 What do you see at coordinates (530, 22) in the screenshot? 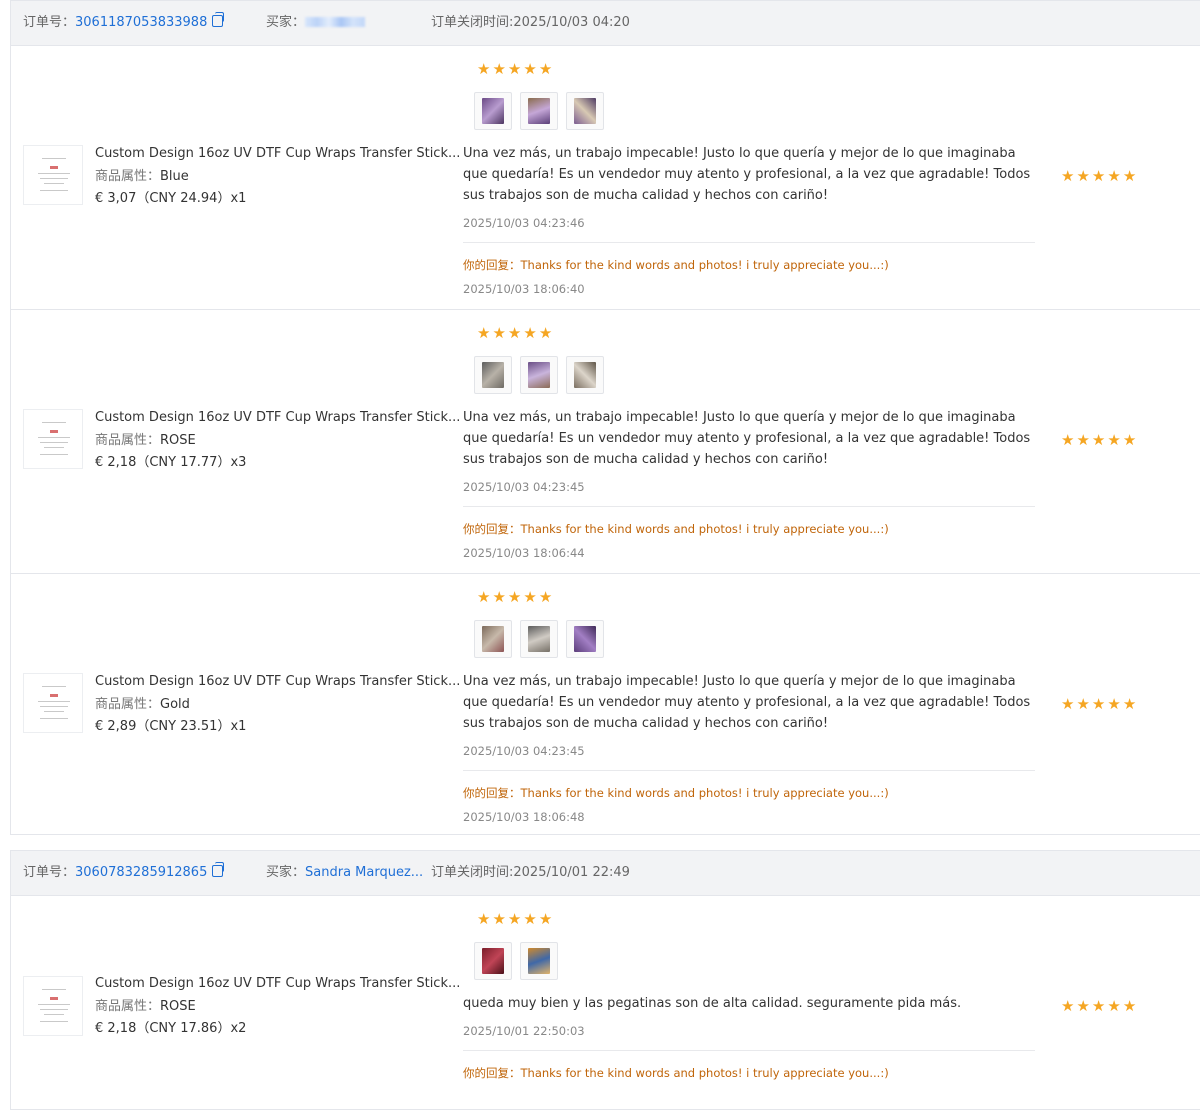
I see `order-close-time: 订单关闭时间:2025/10/03 04:20` at bounding box center [530, 22].